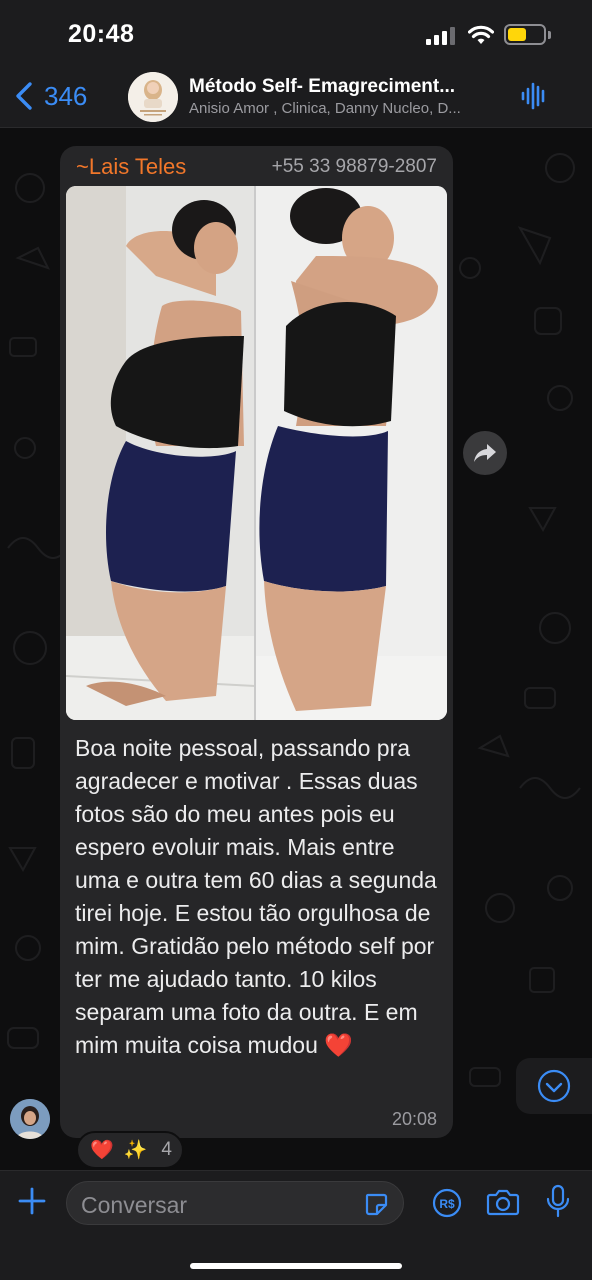 The width and height of the screenshot is (592, 1280). I want to click on message-time: 20:08, so click(414, 1119).